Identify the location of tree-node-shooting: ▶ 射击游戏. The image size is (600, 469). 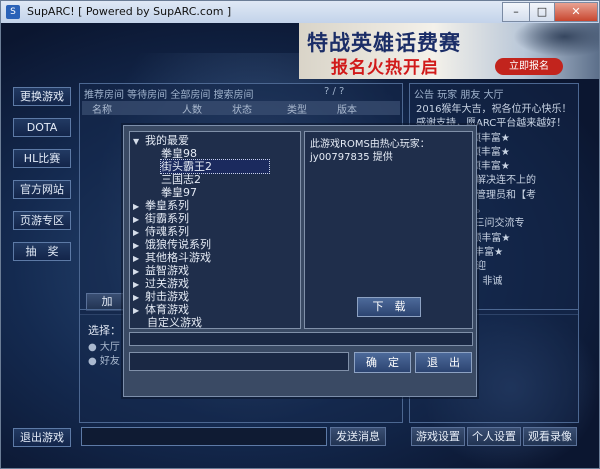
(161, 296).